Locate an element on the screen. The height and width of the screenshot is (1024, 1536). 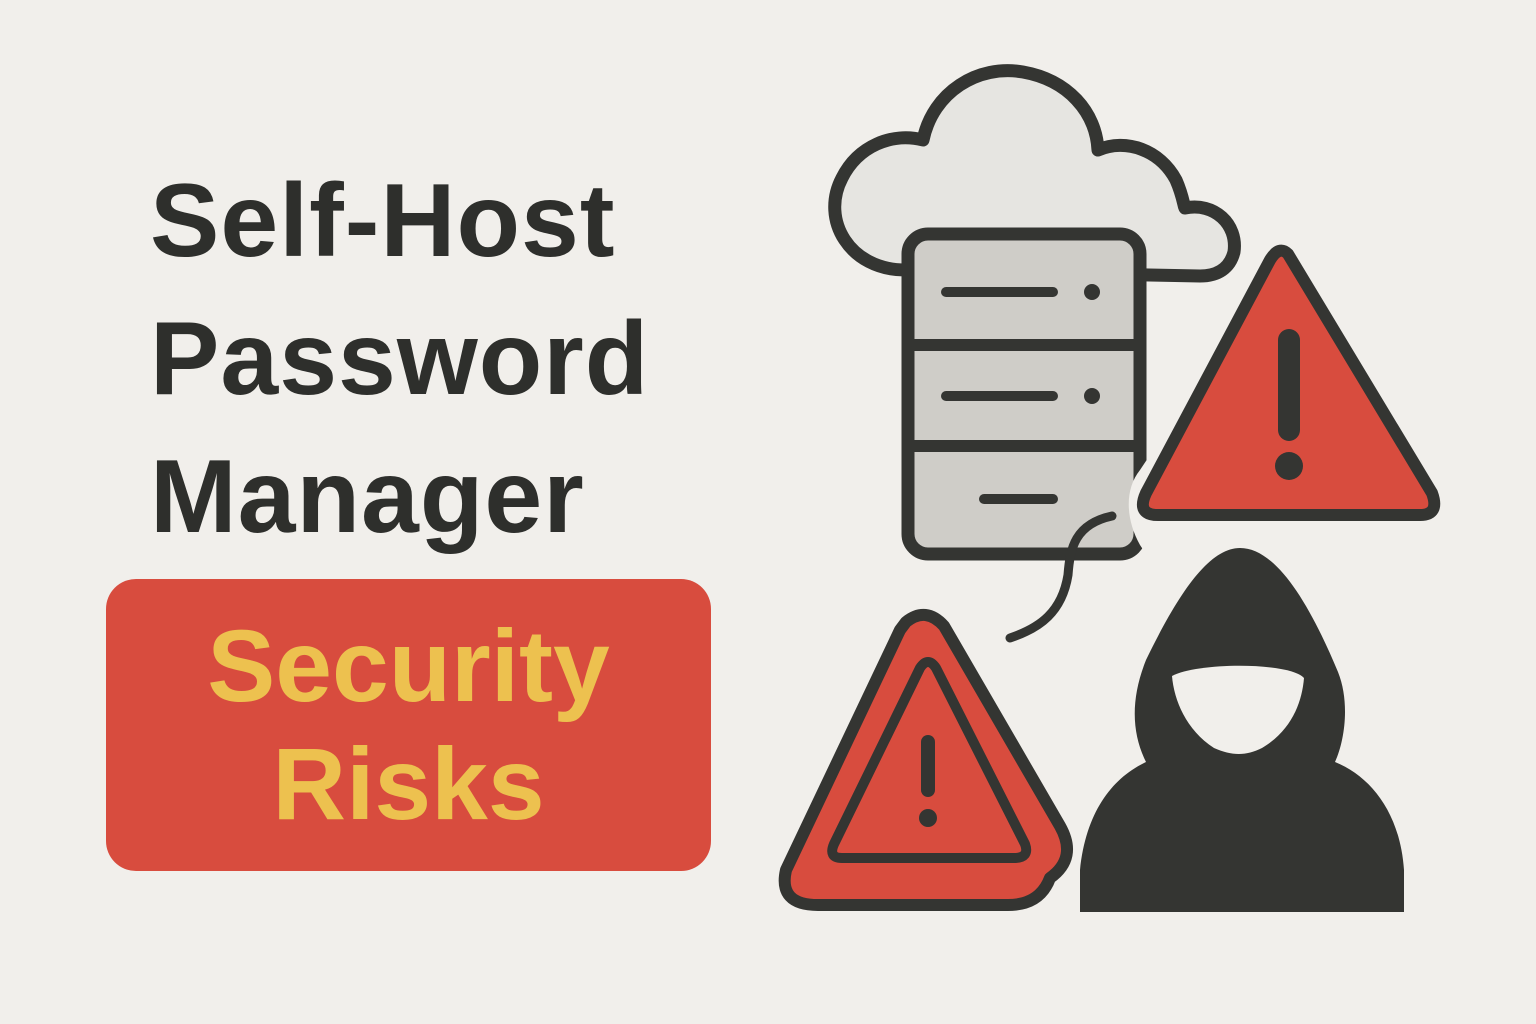
title-line: Manager is located at coordinates (367, 497).